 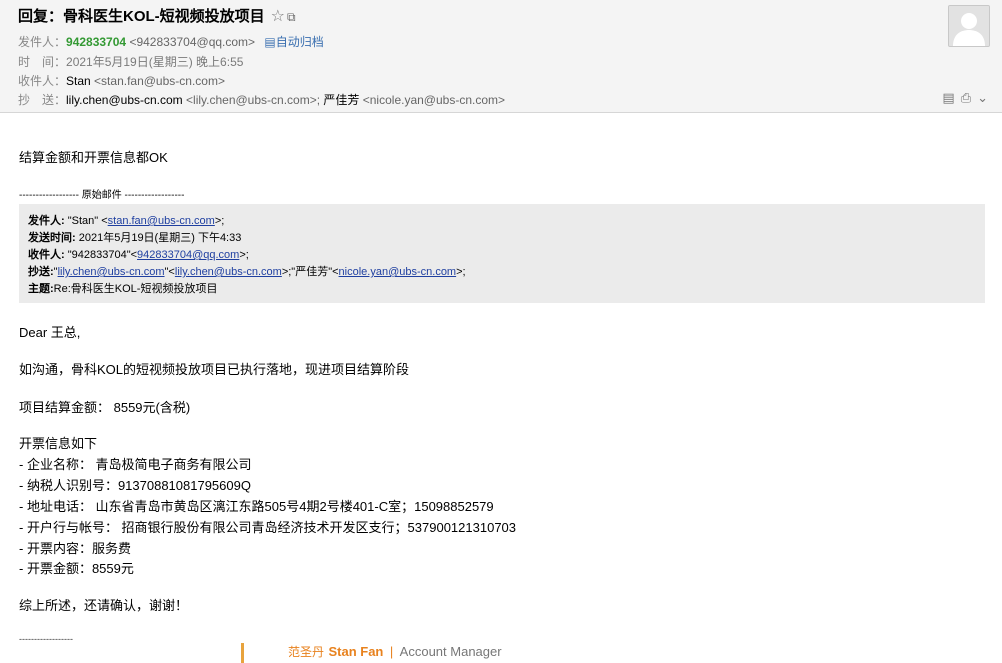 I want to click on quote-to: 收件人: "942833704"<942833704@qq.com>;, so click(x=138, y=255).